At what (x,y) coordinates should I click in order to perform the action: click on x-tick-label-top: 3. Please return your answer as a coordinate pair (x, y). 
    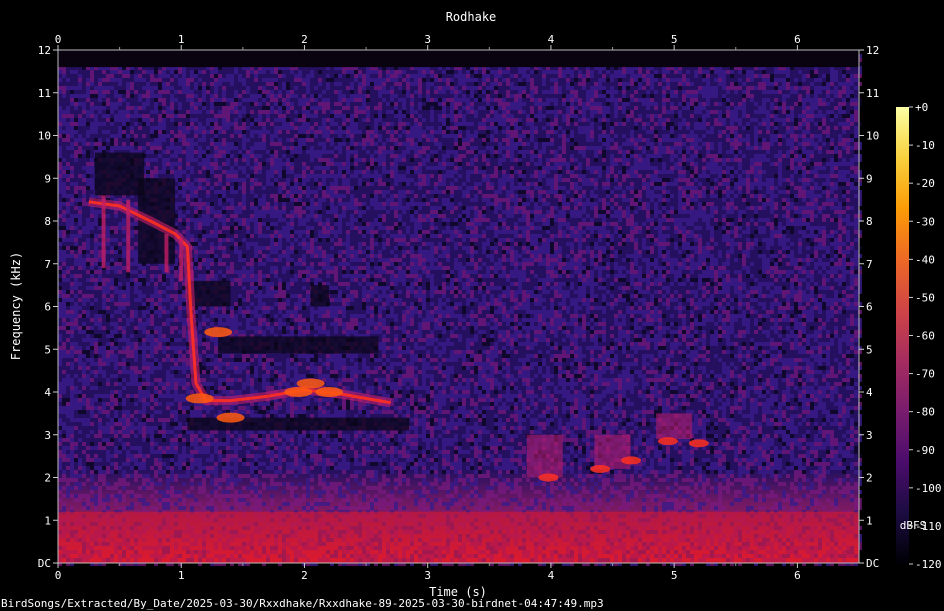
    Looking at the image, I should click on (427, 39).